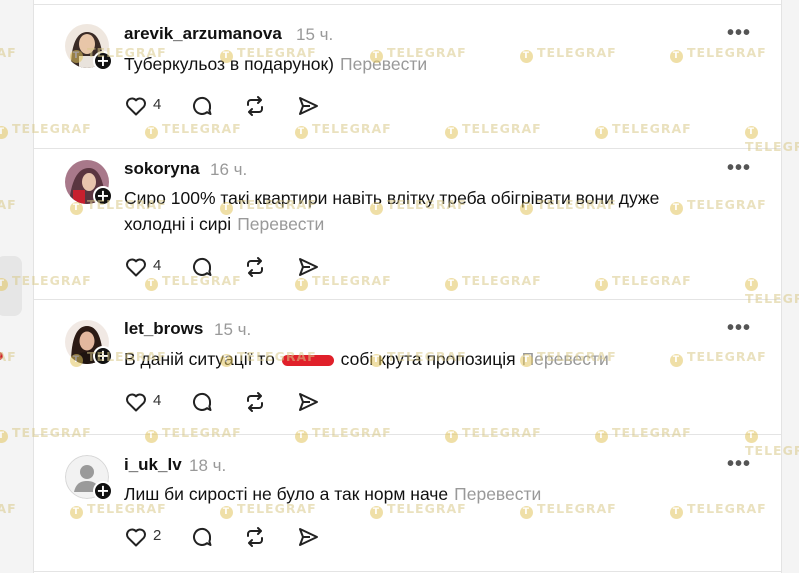  Describe the element at coordinates (162, 169) in the screenshot. I see `username: sokoryna` at that location.